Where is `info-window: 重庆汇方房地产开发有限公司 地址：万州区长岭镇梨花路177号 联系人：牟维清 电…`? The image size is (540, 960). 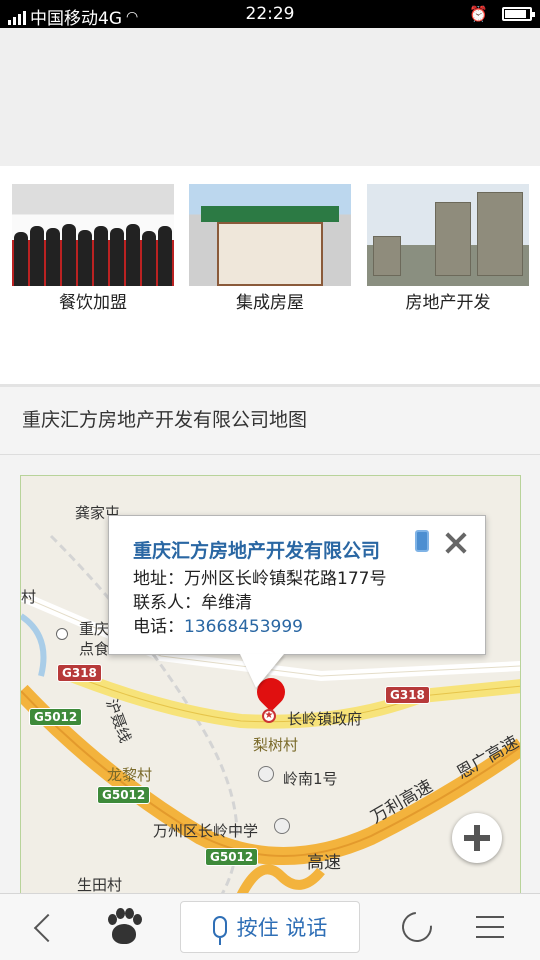 info-window: 重庆汇方房地产开发有限公司 地址：万州区长岭镇梨花路177号 联系人：牟维清 电… is located at coordinates (297, 585).